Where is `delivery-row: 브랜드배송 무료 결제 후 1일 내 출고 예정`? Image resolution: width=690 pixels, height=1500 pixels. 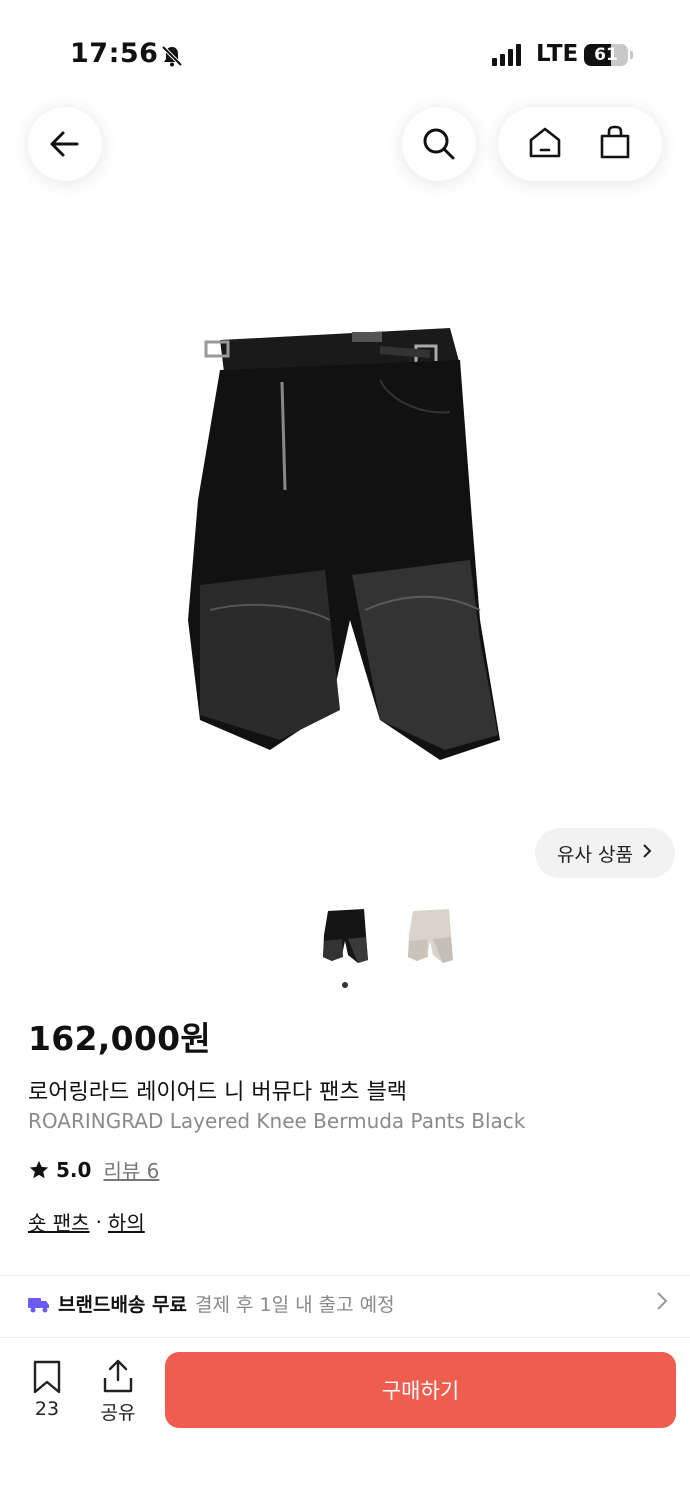
delivery-row: 브랜드배송 무료 결제 후 1일 내 출고 예정 is located at coordinates (348, 1303).